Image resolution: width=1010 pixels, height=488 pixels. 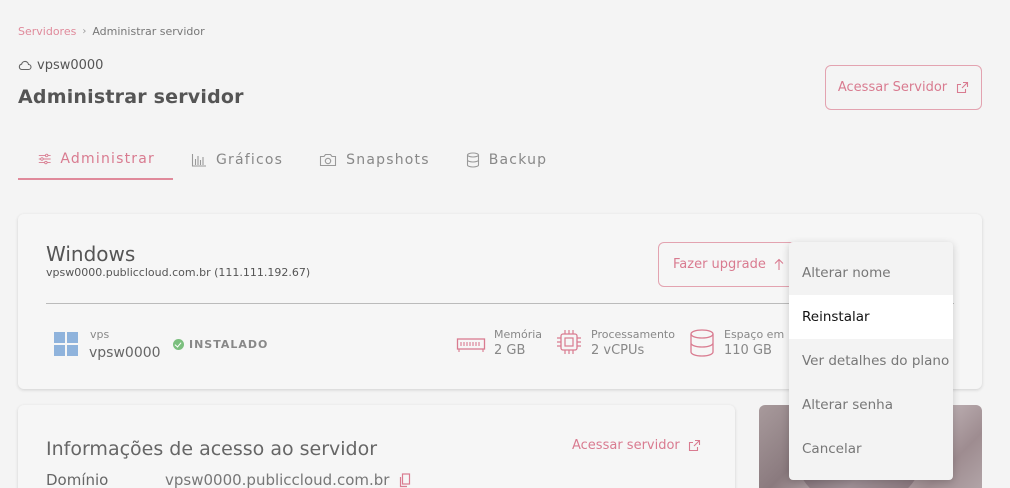 I want to click on windows-logo-icon, so click(x=66, y=344).